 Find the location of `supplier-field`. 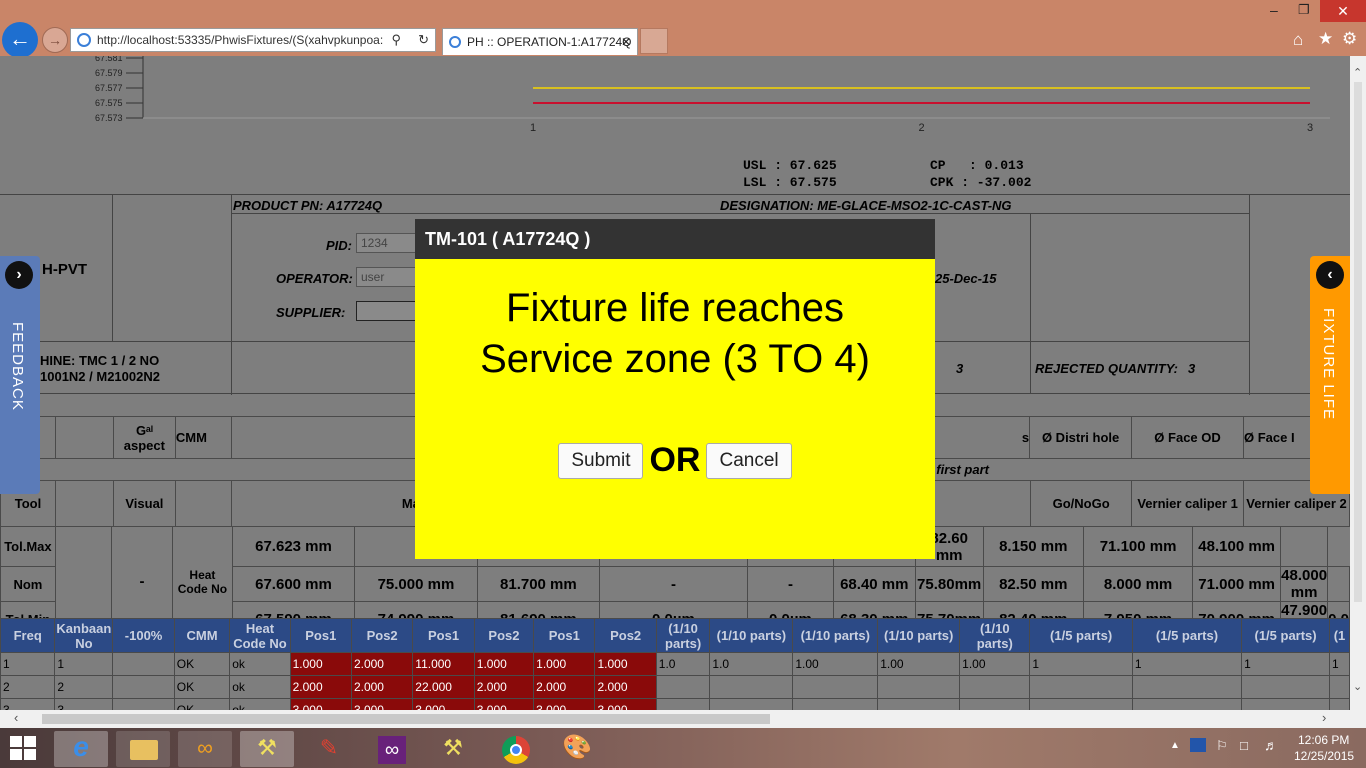

supplier-field is located at coordinates (386, 311).